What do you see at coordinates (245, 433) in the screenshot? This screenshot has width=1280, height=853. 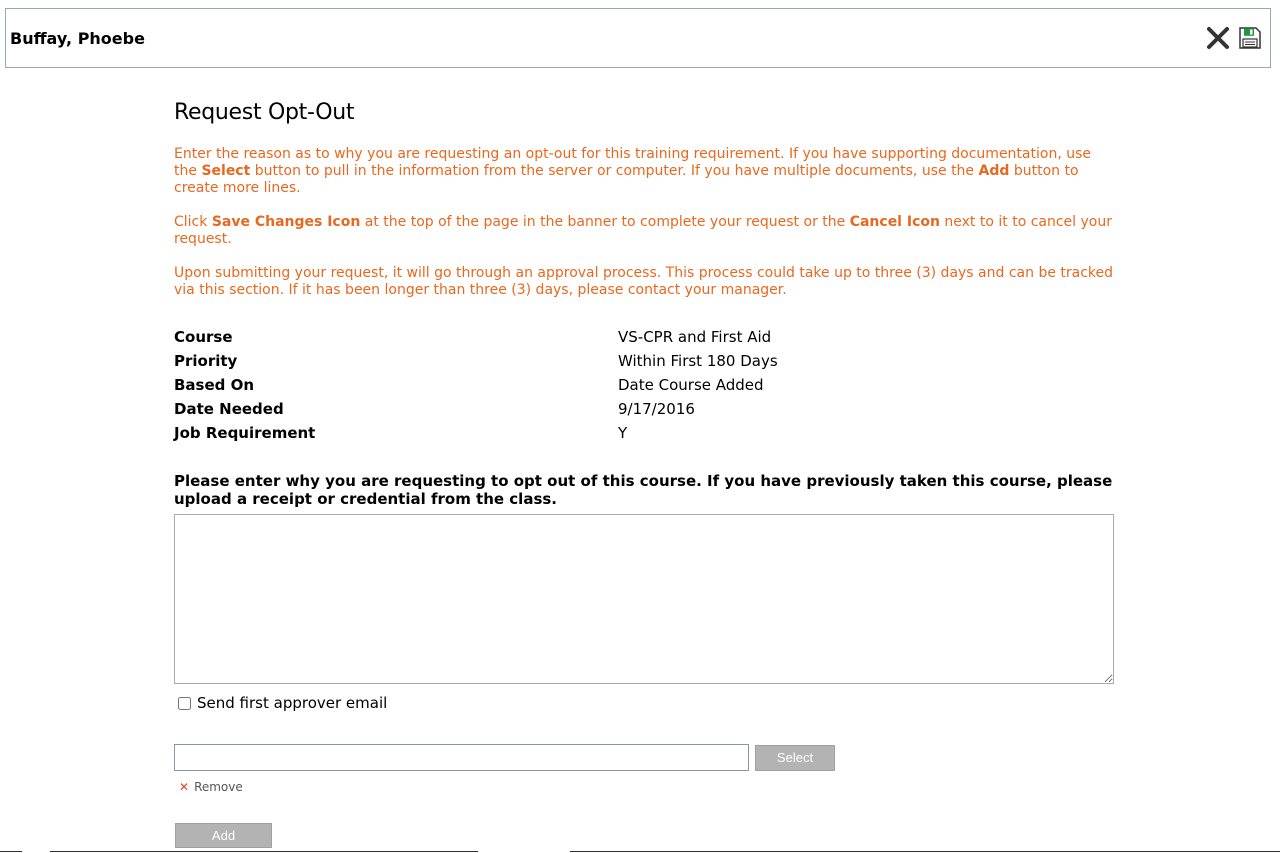 I see `detail-label: Job Requirement` at bounding box center [245, 433].